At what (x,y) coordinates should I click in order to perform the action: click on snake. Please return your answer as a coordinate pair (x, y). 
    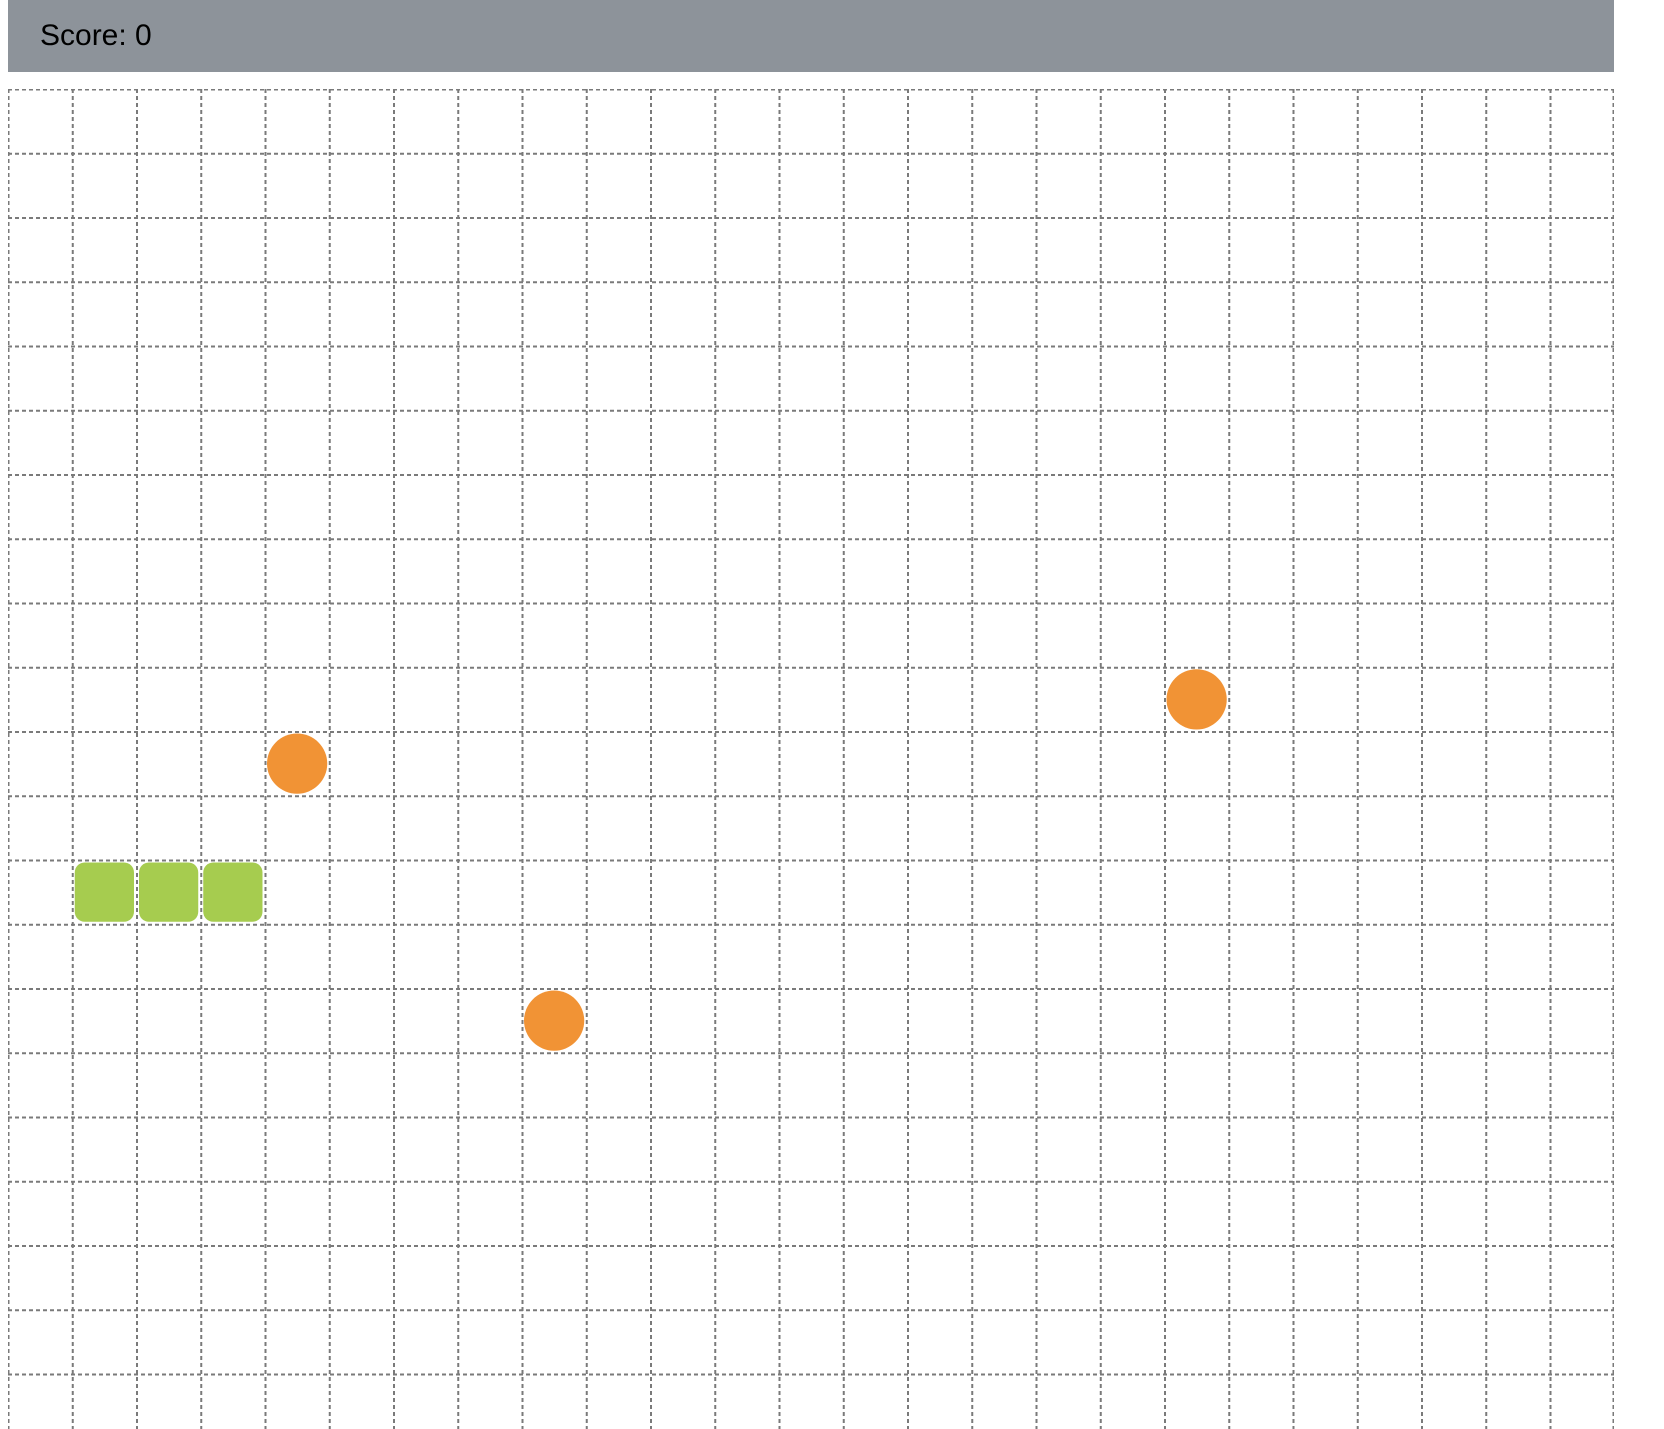
    Looking at the image, I should click on (168, 892).